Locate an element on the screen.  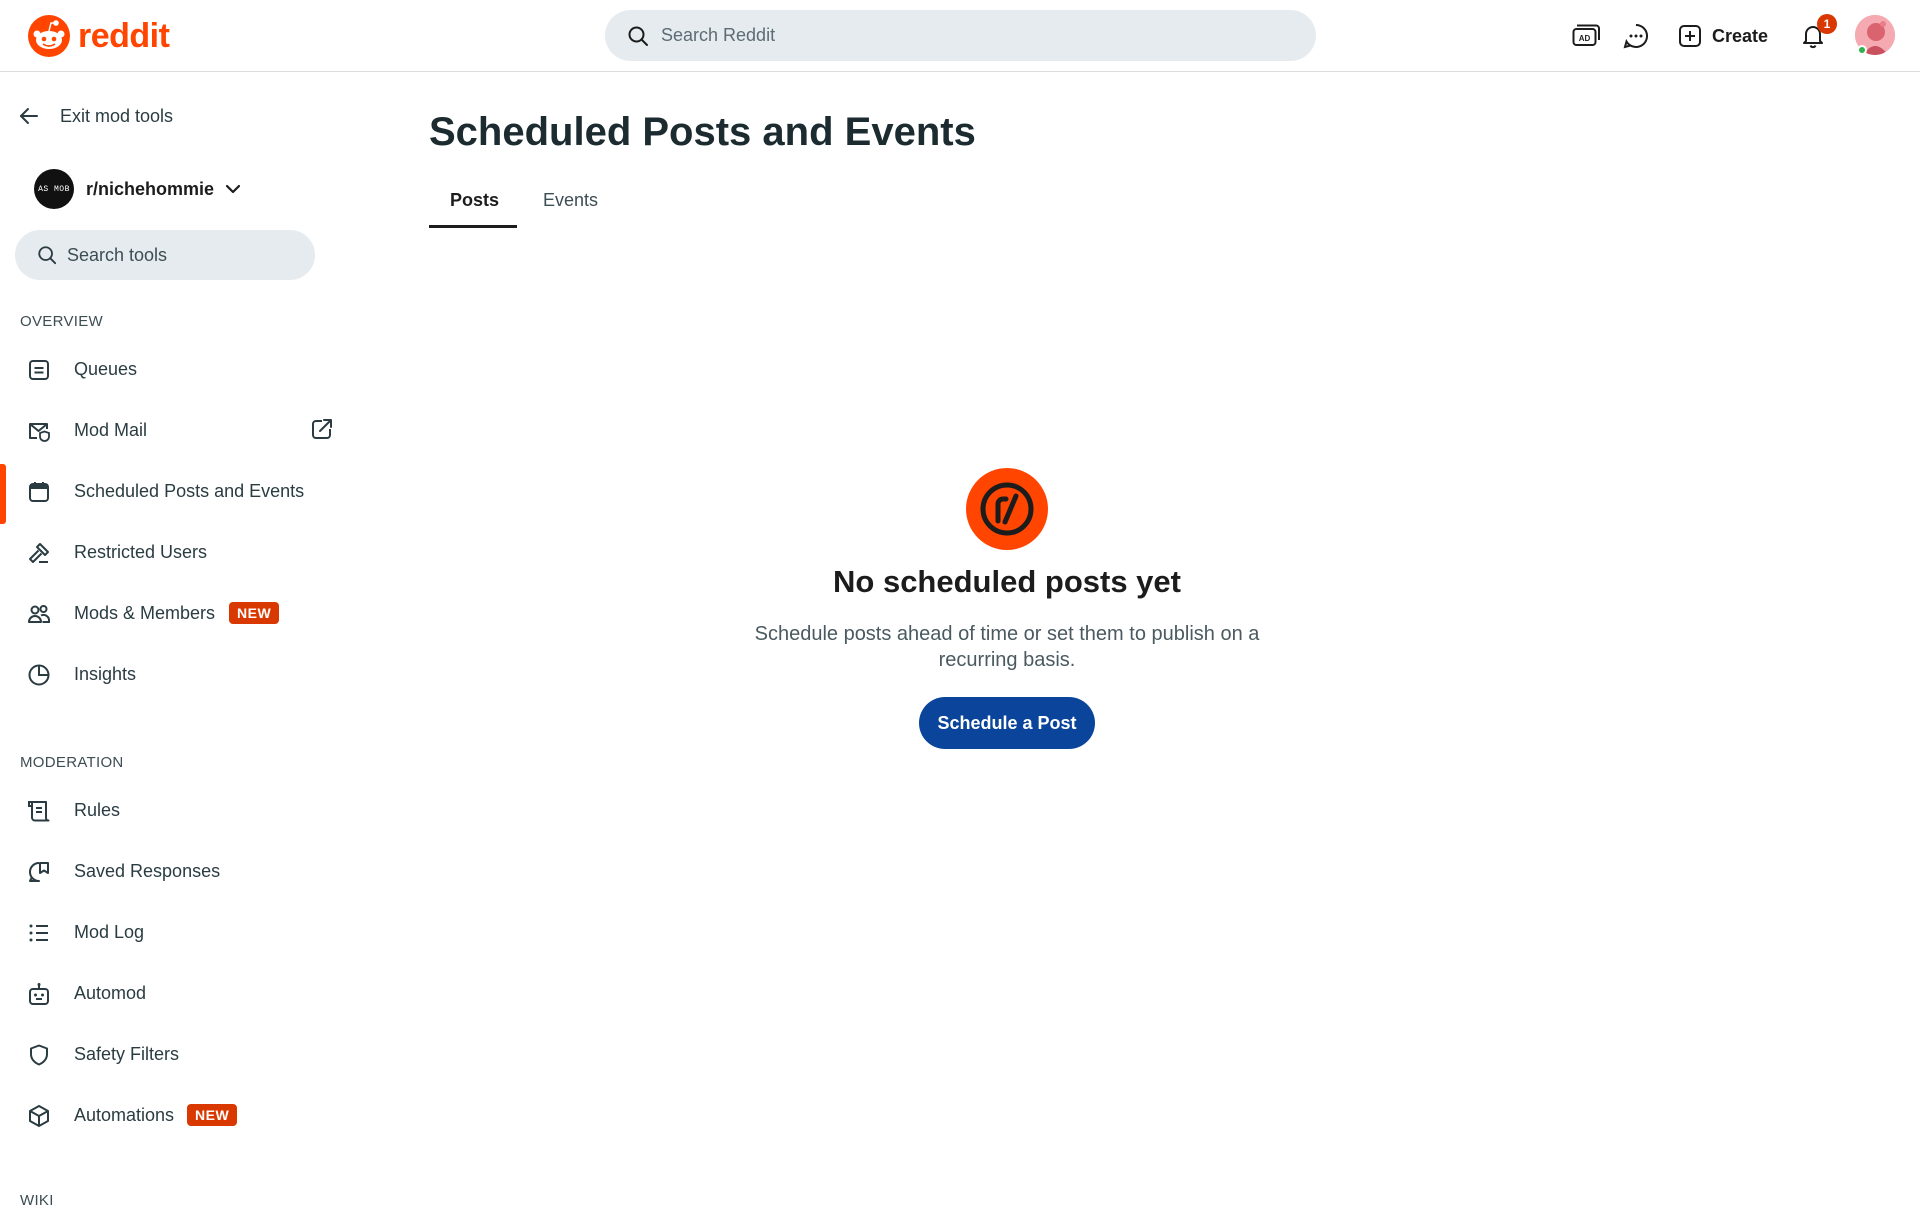
saved-response-icon is located at coordinates (39, 872).